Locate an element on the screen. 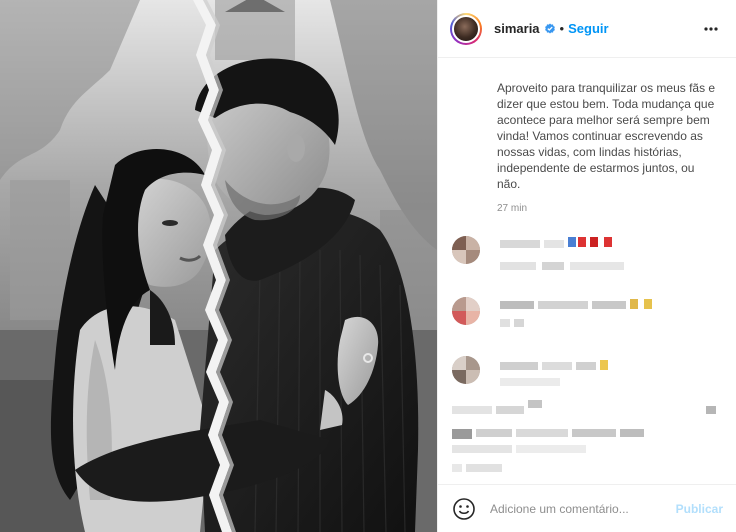 The image size is (736, 532). comment-composer: Publicar is located at coordinates (587, 508).